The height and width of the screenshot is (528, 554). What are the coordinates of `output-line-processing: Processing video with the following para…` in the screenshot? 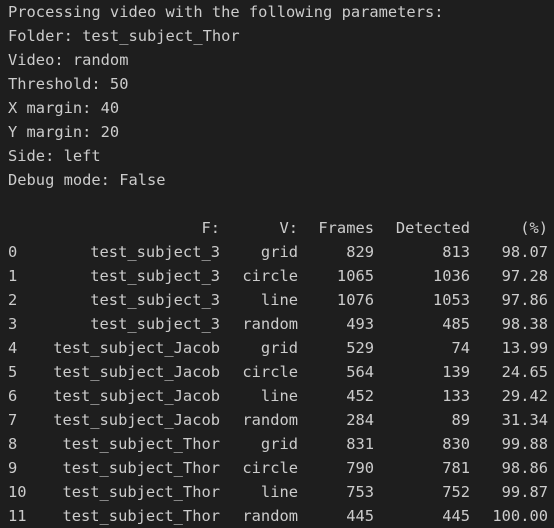 It's located at (226, 12).